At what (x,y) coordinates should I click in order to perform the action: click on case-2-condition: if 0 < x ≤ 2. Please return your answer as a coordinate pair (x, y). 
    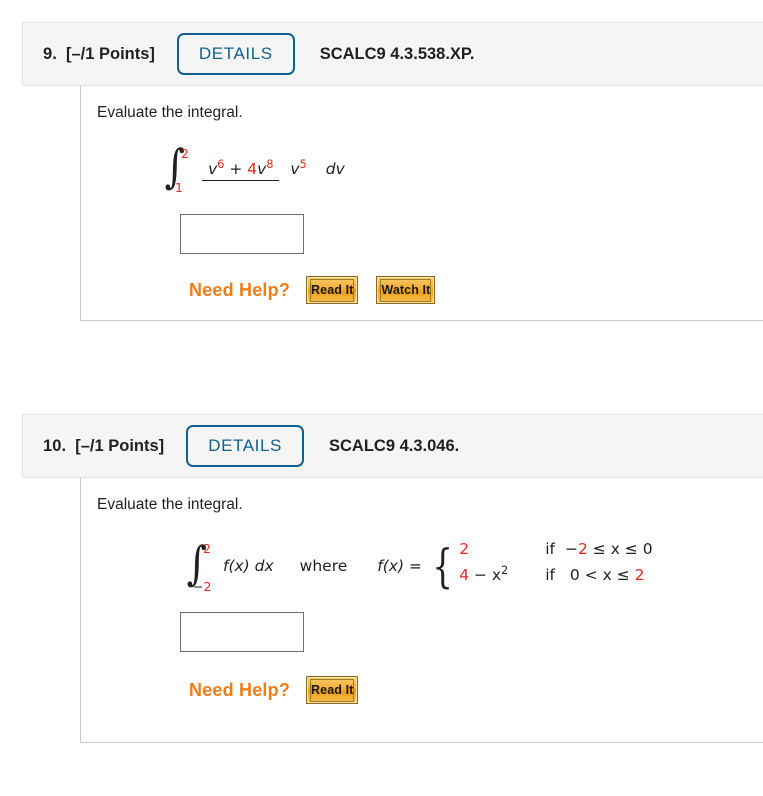
    Looking at the image, I should click on (594, 575).